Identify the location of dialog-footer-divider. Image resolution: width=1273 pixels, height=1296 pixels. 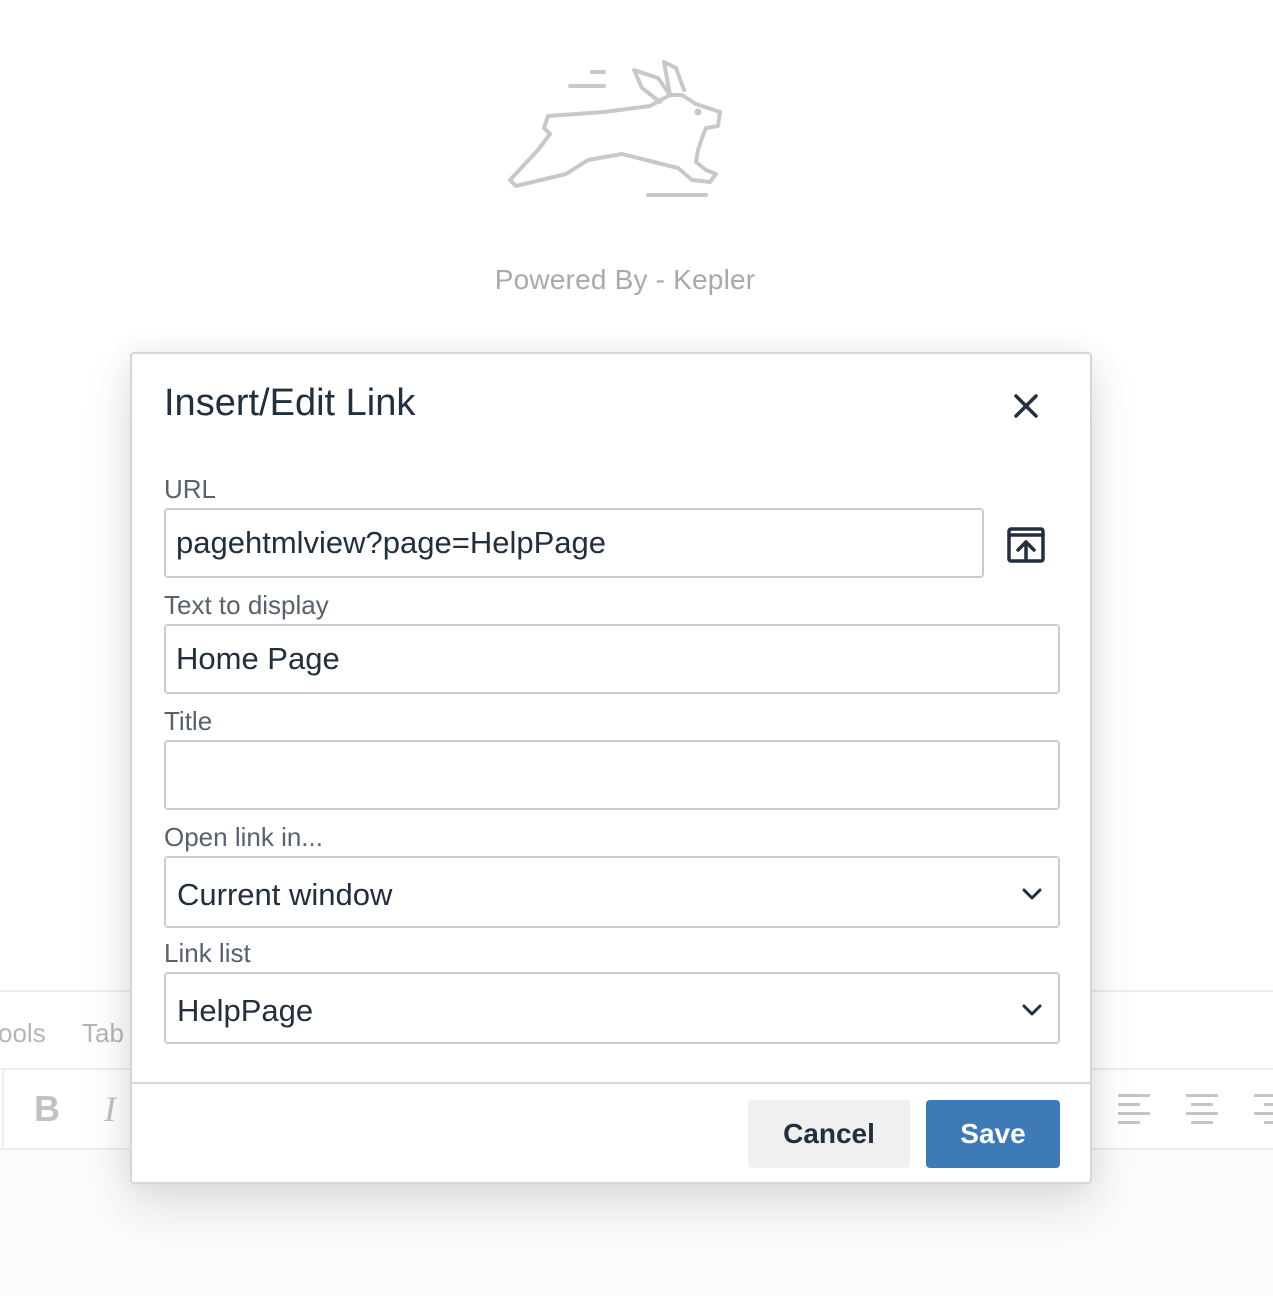
(611, 1083).